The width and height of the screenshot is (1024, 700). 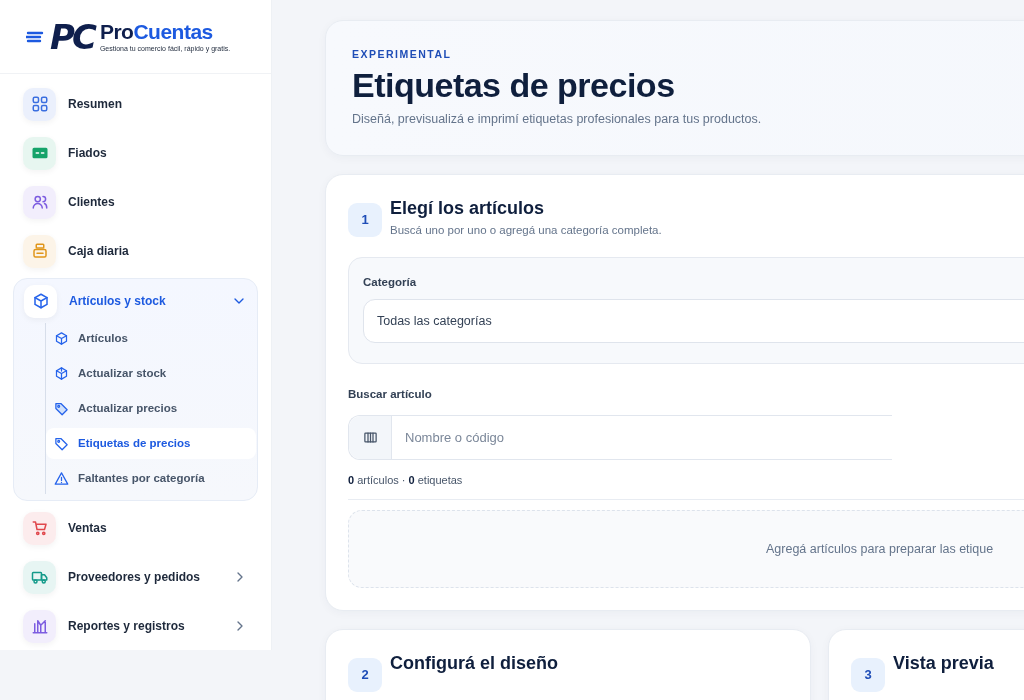 I want to click on step-number: 1, so click(x=365, y=219).